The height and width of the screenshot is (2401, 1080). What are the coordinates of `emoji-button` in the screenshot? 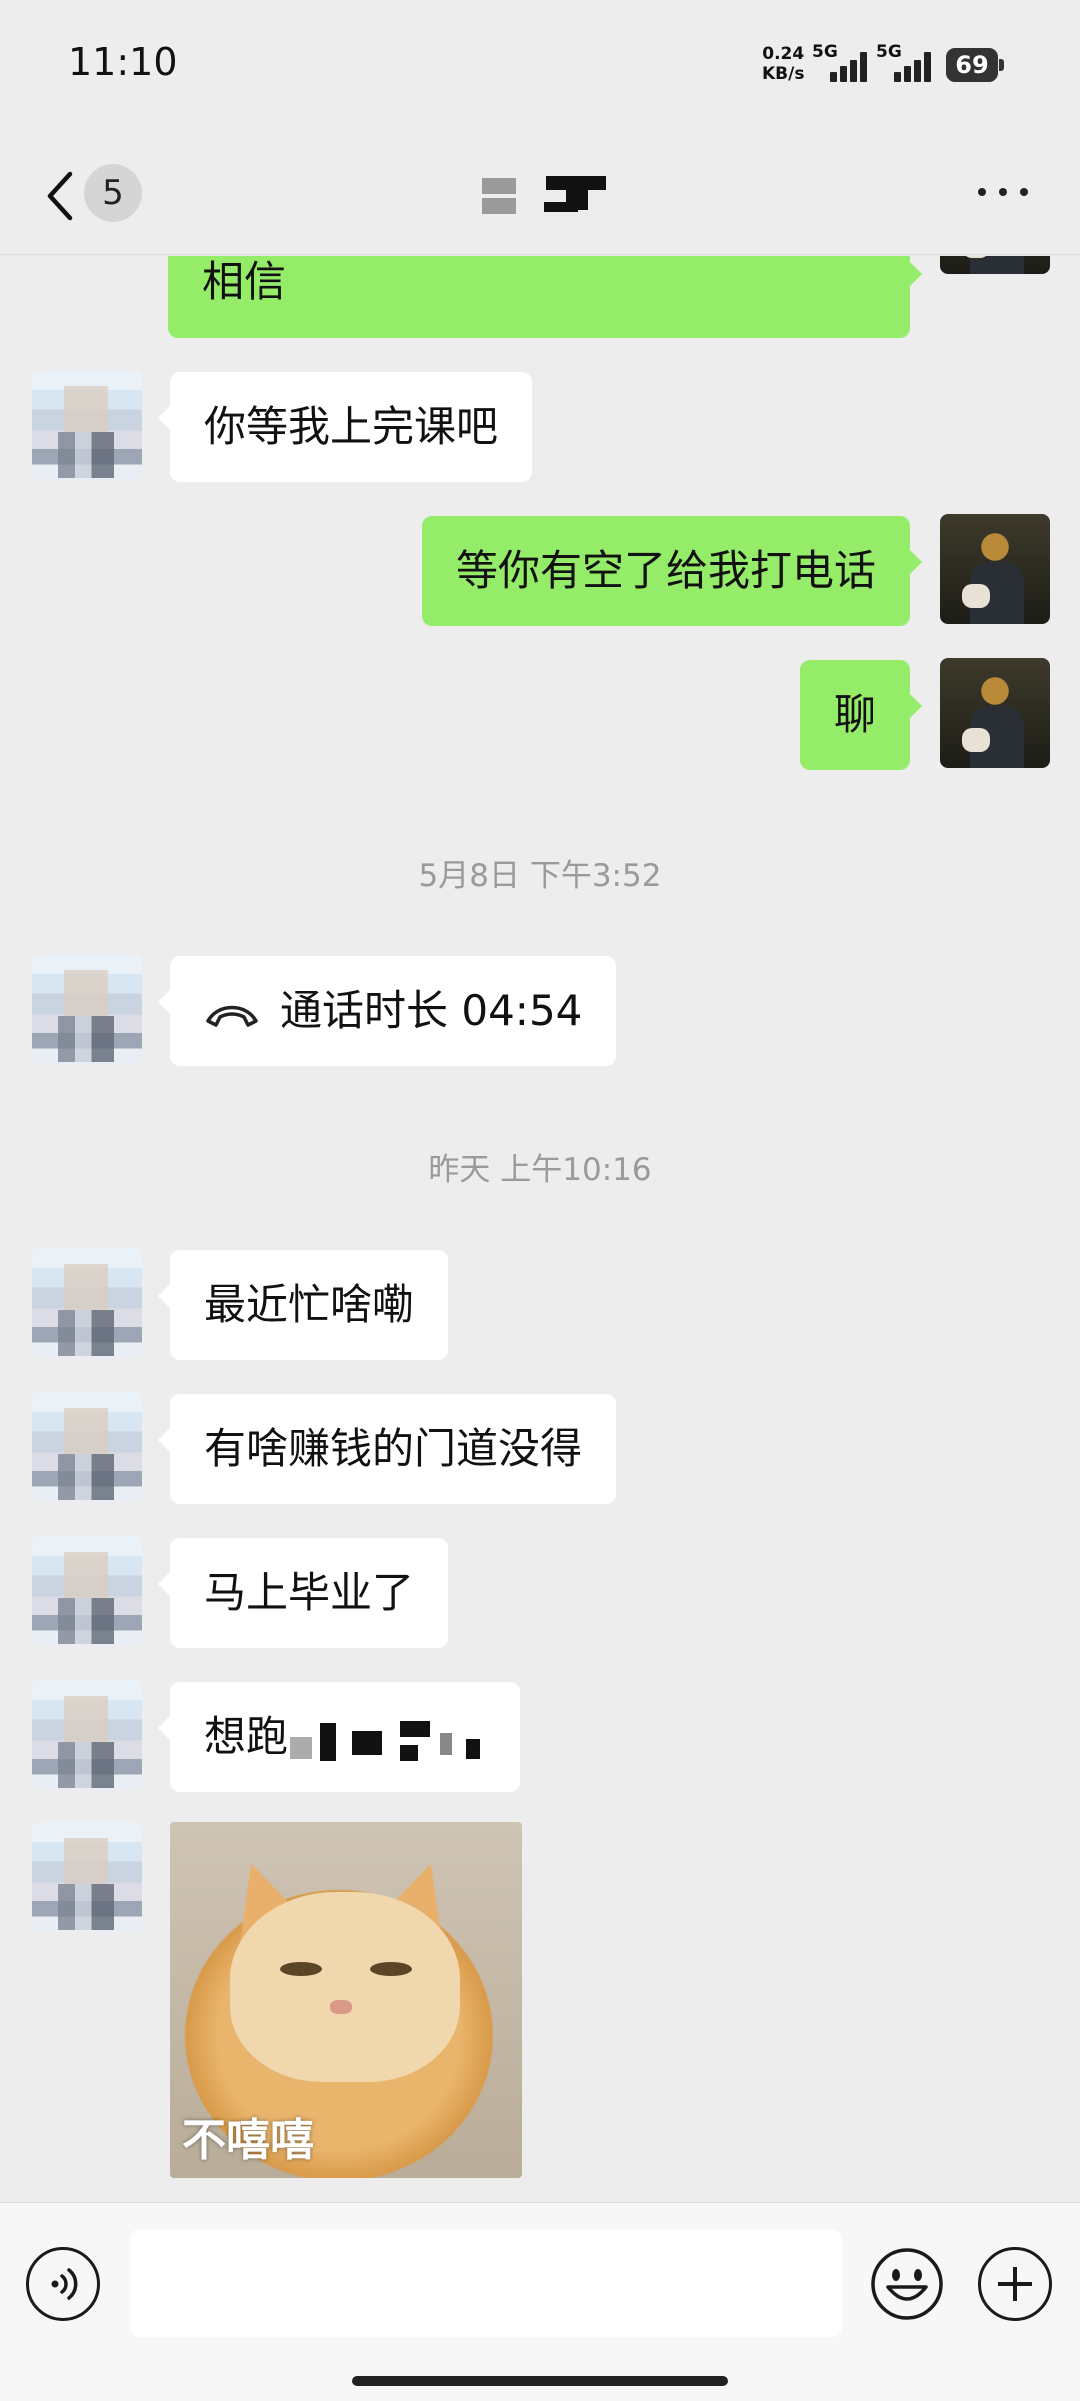 It's located at (907, 2284).